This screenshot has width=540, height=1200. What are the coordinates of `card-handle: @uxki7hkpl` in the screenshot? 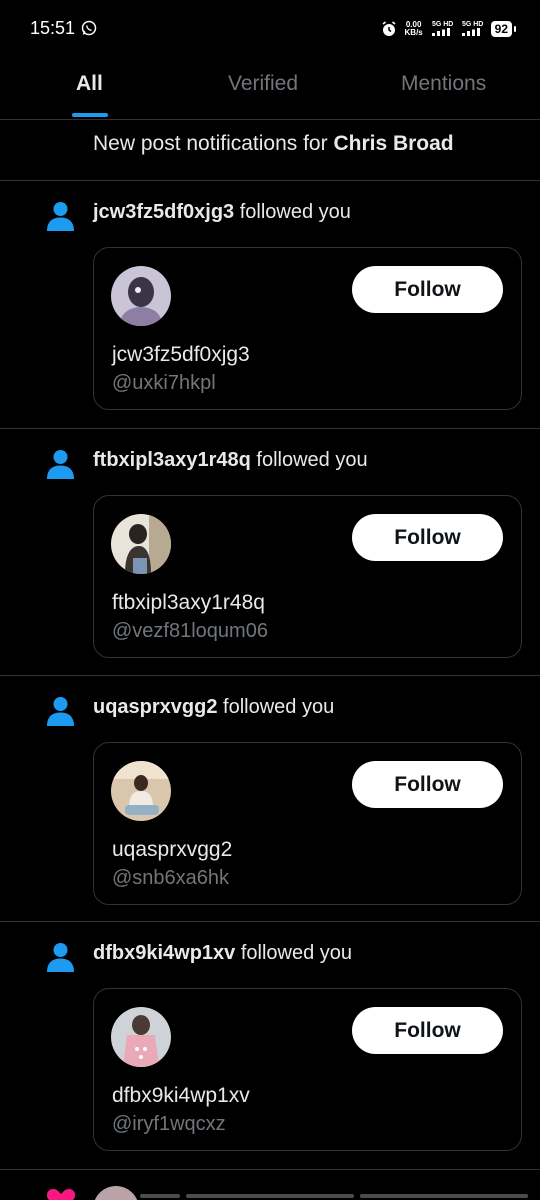 It's located at (164, 383).